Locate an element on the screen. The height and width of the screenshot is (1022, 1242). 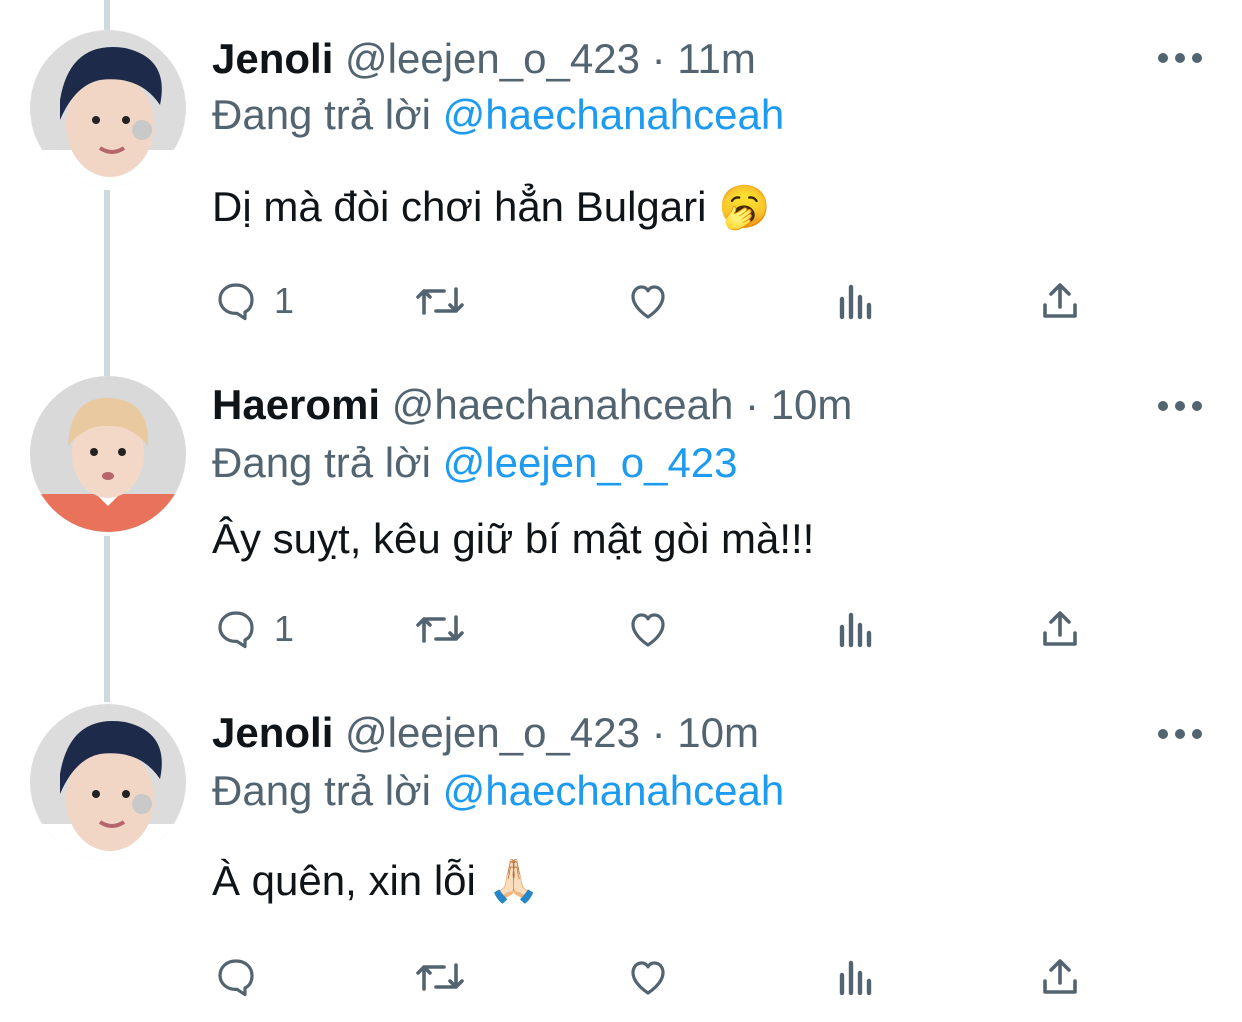
action-bar is located at coordinates (662, 977).